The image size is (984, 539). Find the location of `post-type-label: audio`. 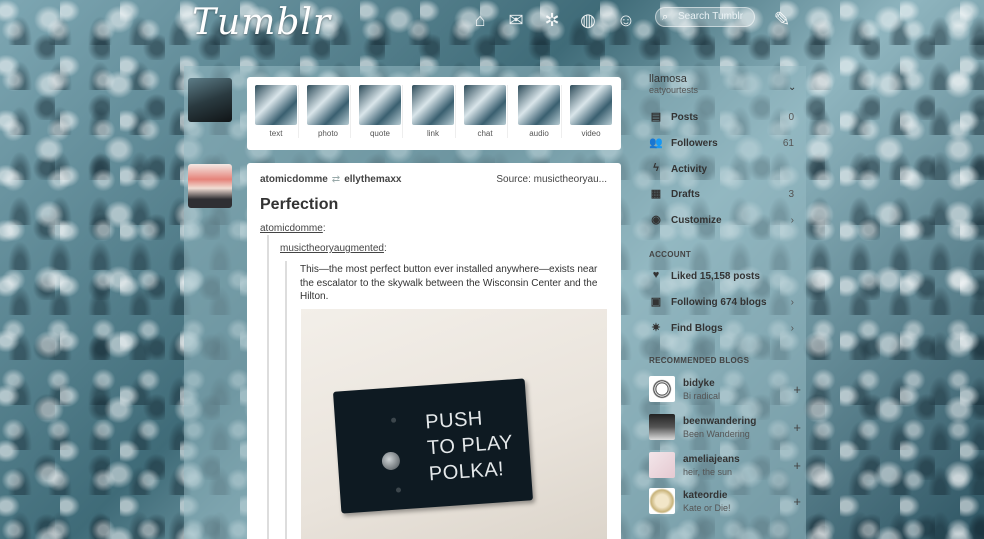

post-type-label: audio is located at coordinates (539, 133).